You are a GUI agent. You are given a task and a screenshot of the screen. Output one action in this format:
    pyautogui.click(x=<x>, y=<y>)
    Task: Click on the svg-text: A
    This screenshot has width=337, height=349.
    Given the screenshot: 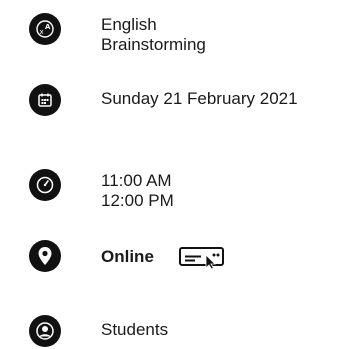 What is the action you would take?
    pyautogui.click(x=48, y=27)
    